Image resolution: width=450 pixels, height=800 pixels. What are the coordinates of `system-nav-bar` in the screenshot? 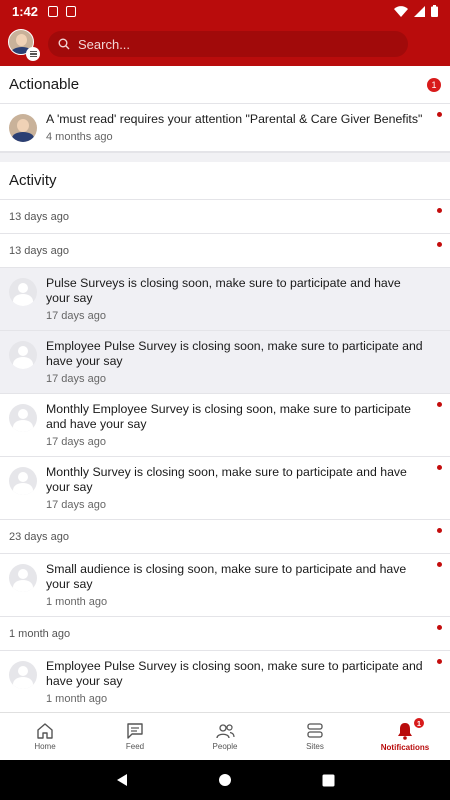 It's located at (225, 780).